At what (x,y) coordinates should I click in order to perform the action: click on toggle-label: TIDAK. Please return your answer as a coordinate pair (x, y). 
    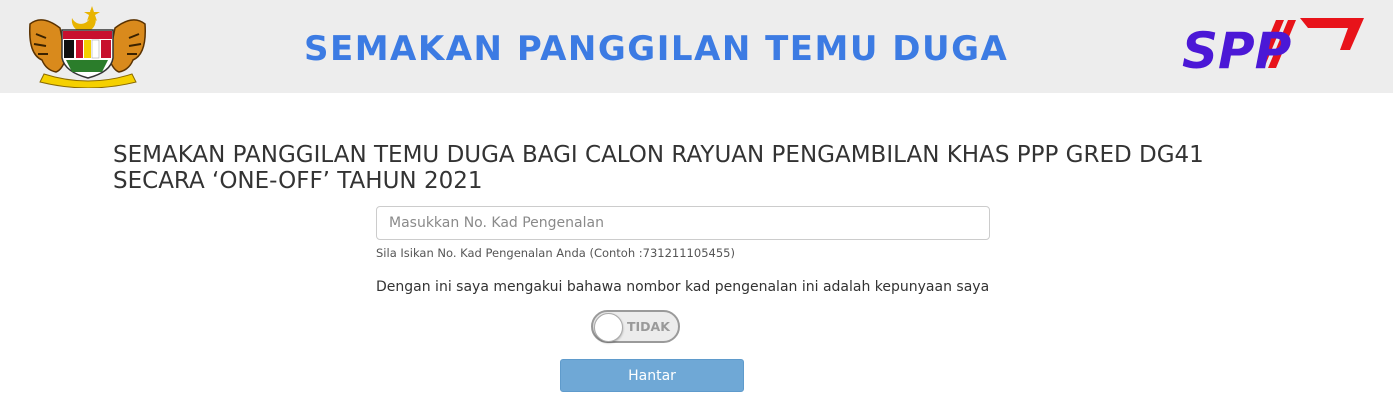
    Looking at the image, I should click on (648, 326).